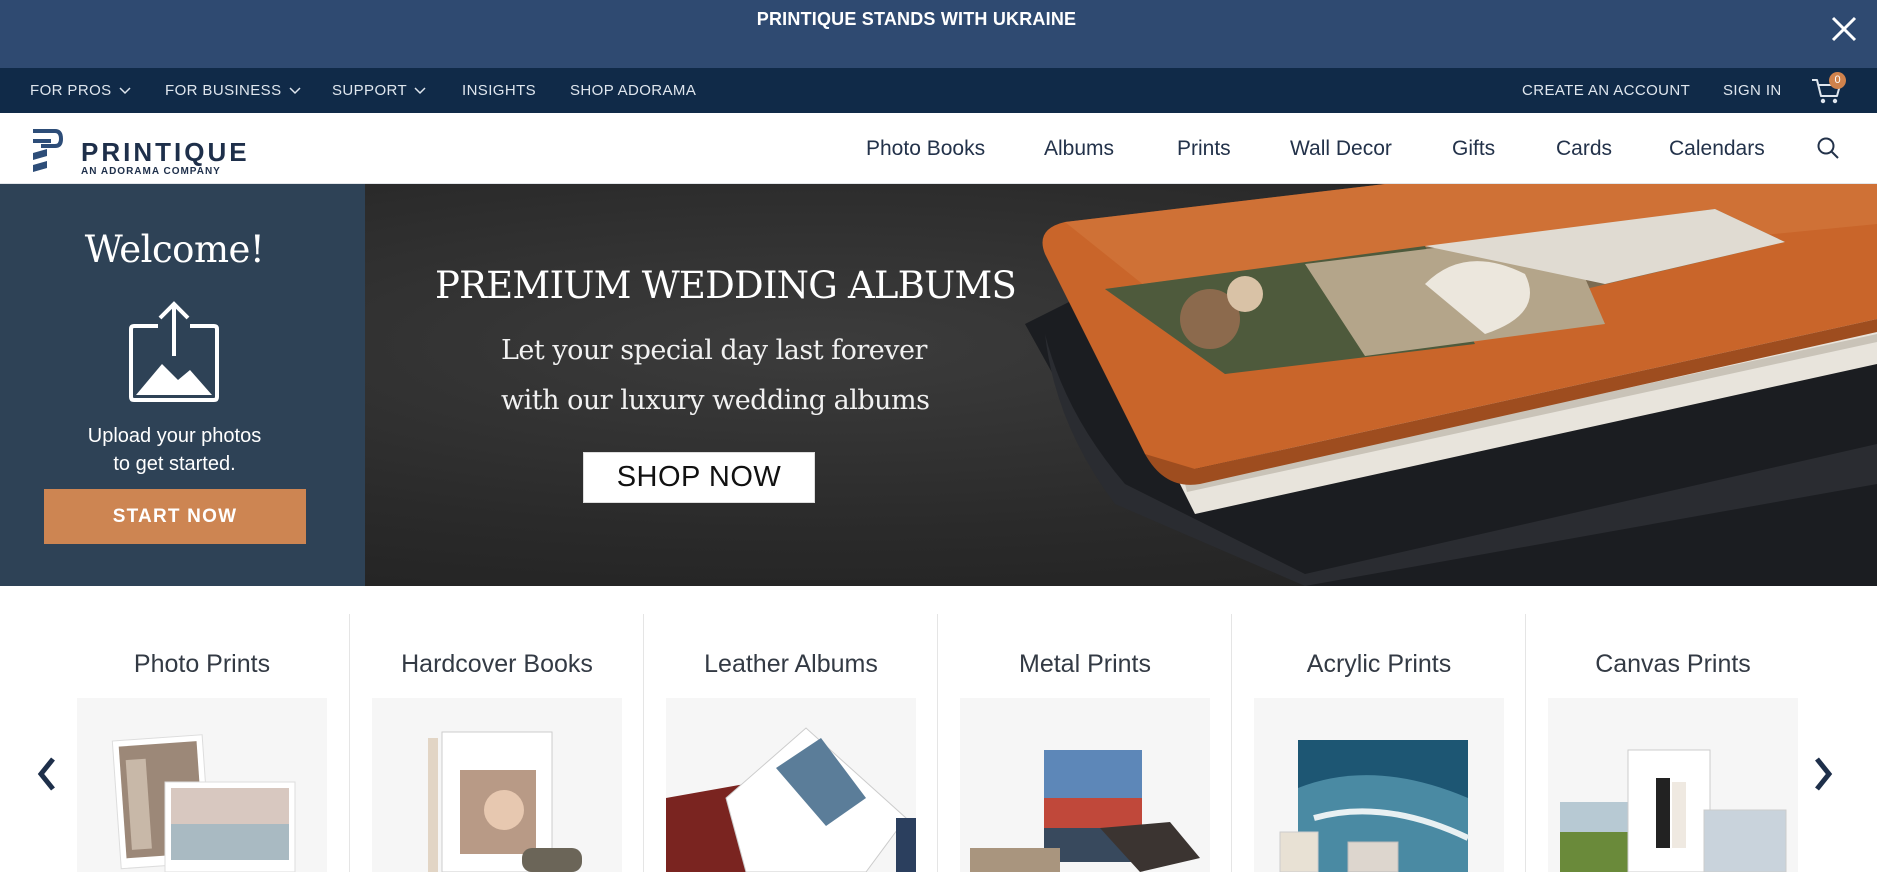 This screenshot has width=1877, height=872. Describe the element at coordinates (715, 400) in the screenshot. I see `banner-subtitle-line2: with our luxury wedding albums` at that location.